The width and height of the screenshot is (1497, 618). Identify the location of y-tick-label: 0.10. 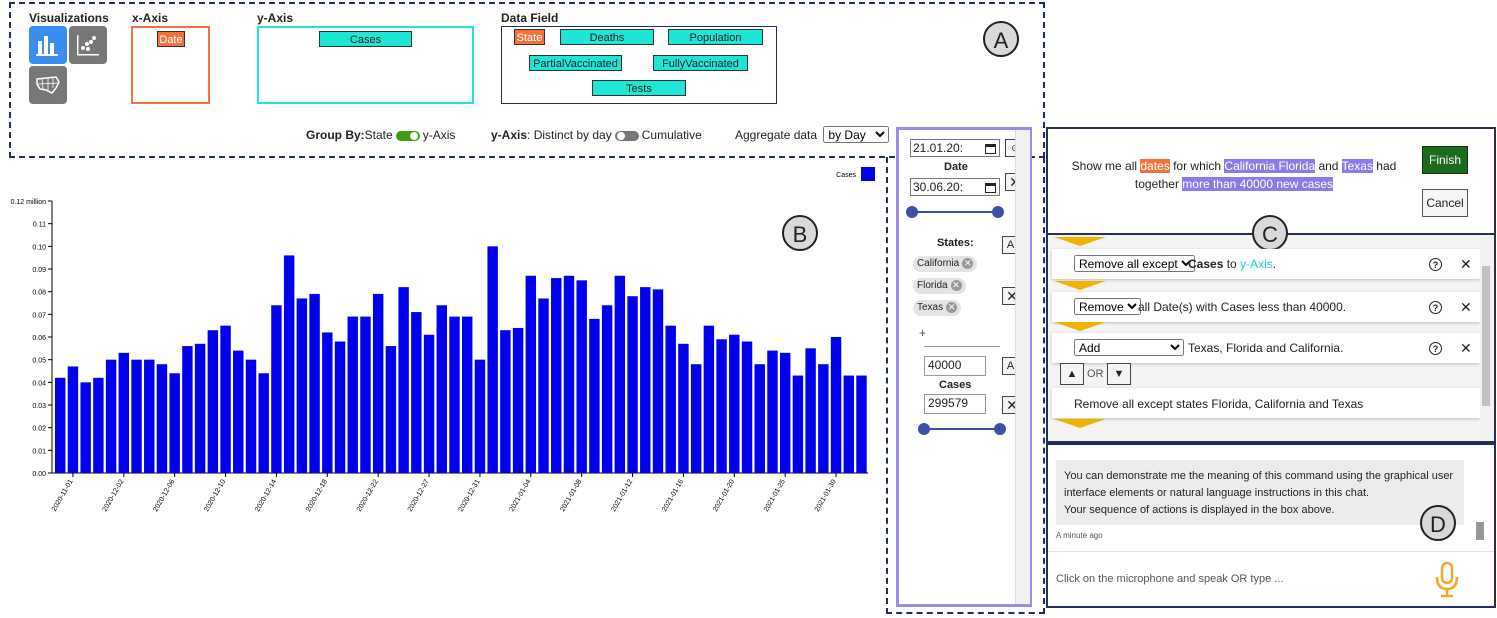
(39, 247).